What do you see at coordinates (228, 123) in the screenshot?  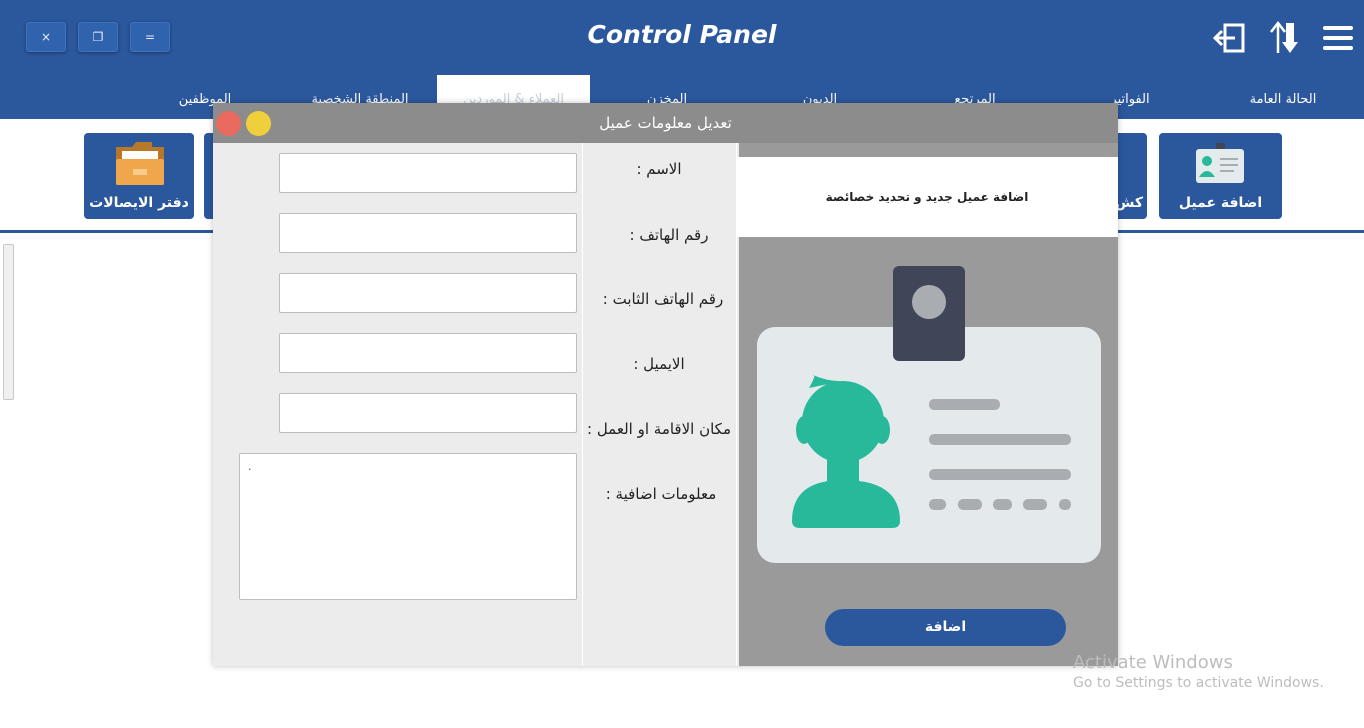 I see `close-dialog-button` at bounding box center [228, 123].